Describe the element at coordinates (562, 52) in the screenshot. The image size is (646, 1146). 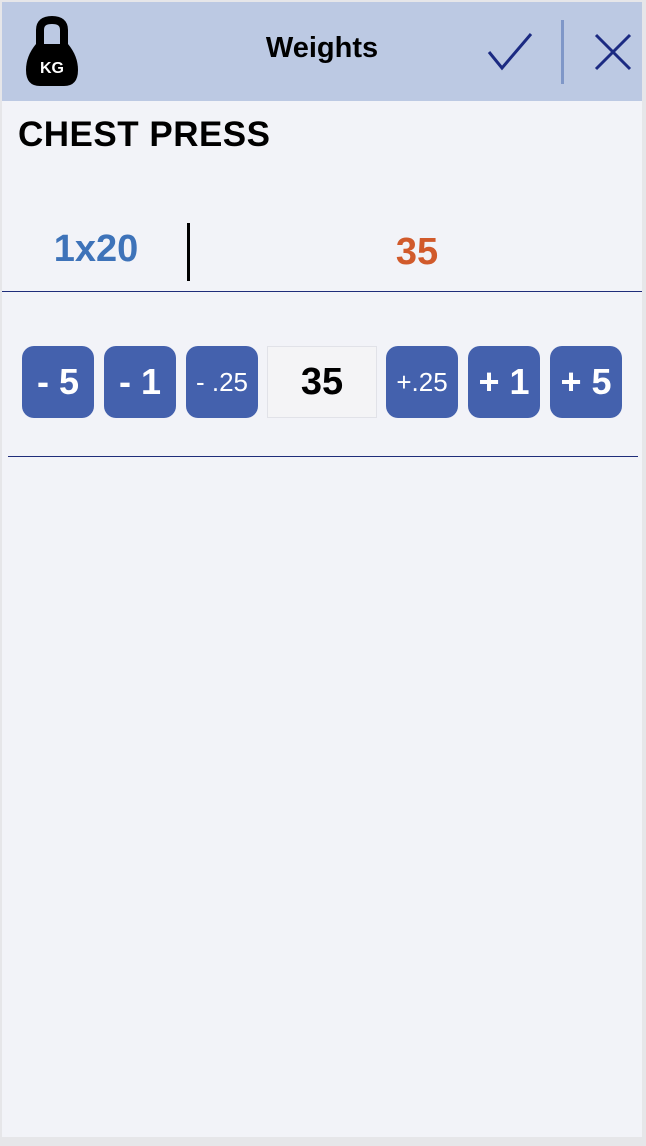
I see `header-divider` at that location.